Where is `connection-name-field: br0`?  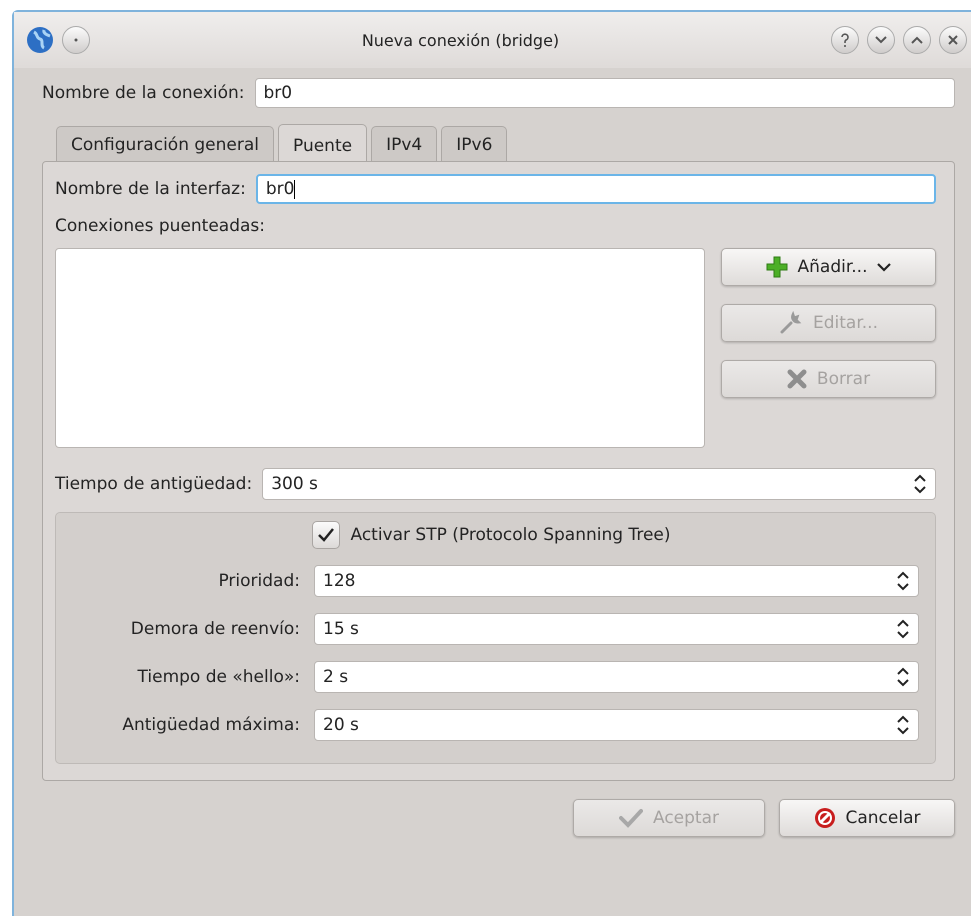 connection-name-field: br0 is located at coordinates (604, 93).